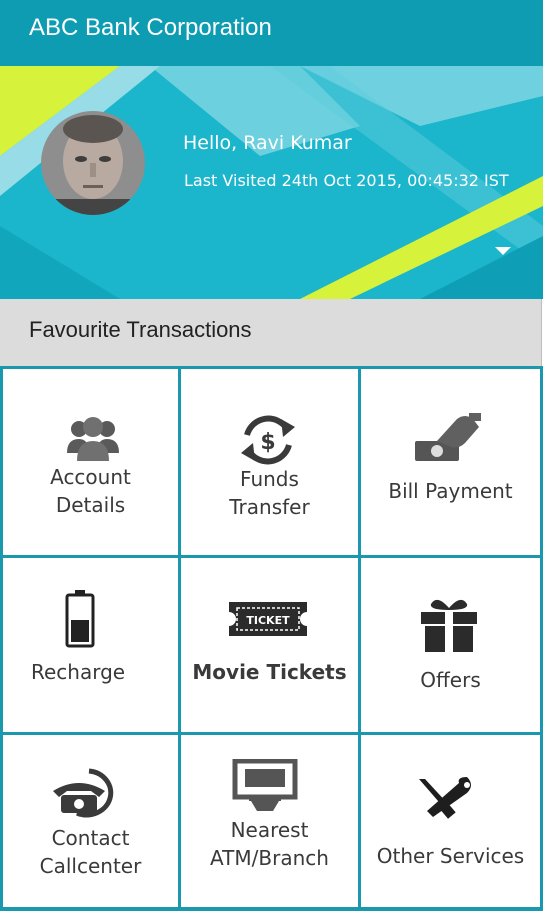 This screenshot has width=543, height=911. I want to click on favourite-transactions-header: Favourite Transactions, so click(271, 332).